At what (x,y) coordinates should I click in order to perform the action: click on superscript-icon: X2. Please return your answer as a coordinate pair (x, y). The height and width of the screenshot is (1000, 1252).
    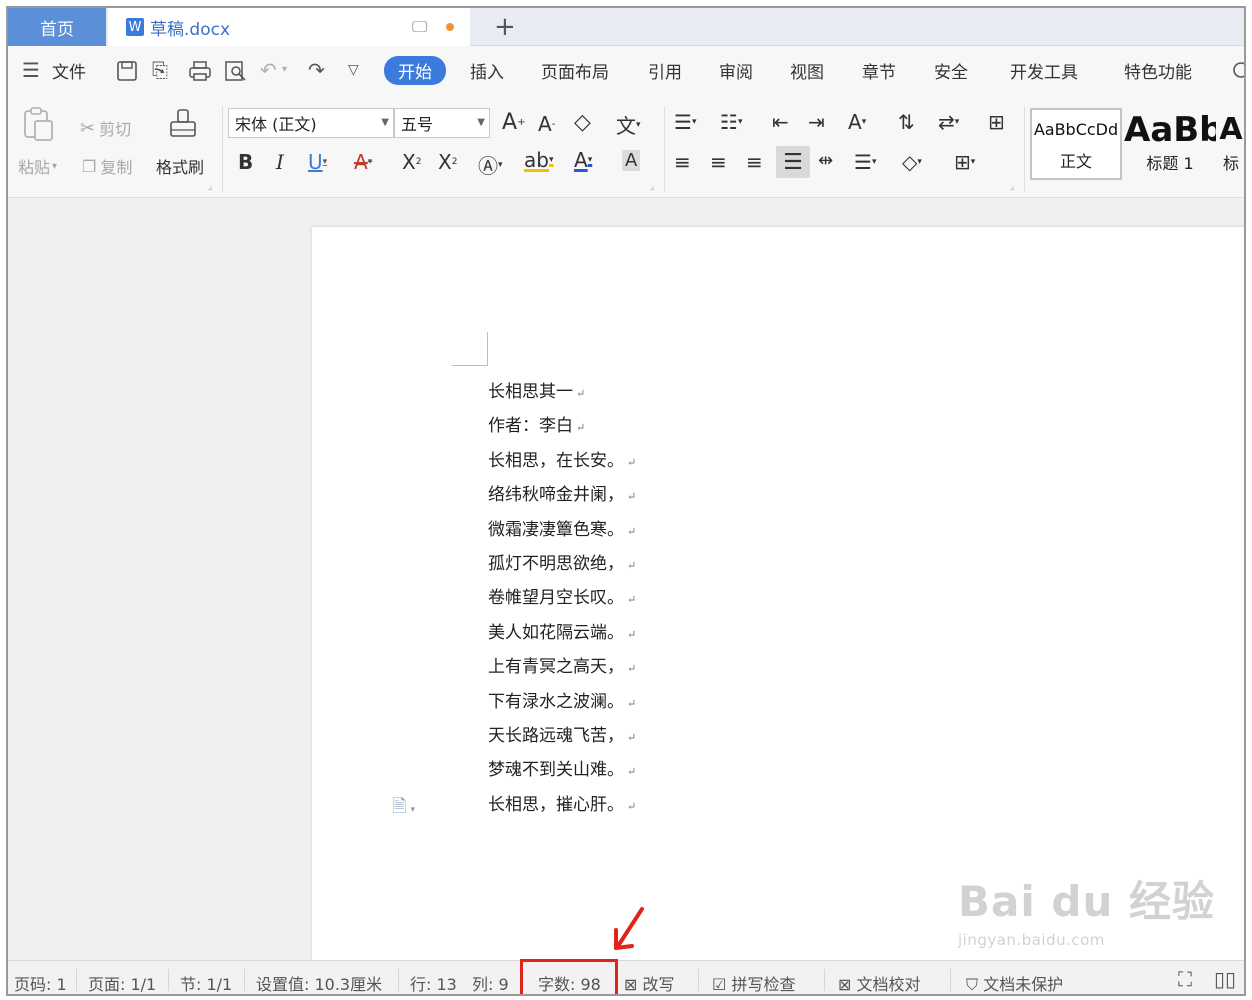
    Looking at the image, I should click on (411, 162).